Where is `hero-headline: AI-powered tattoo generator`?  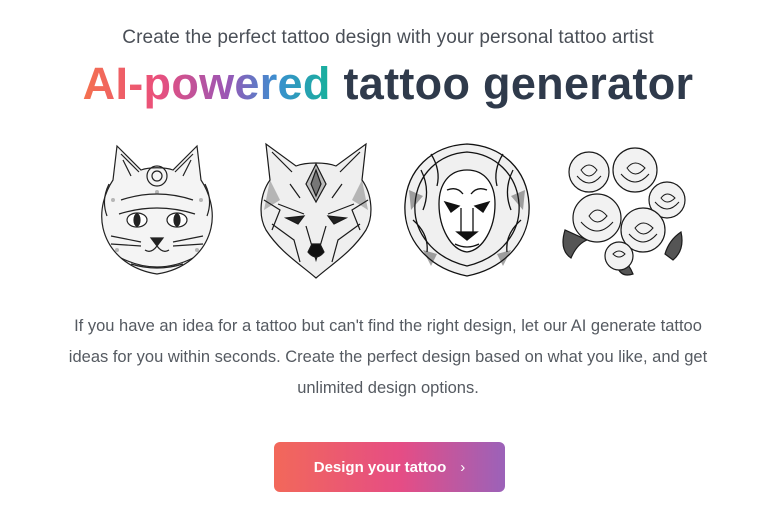 hero-headline: AI-powered tattoo generator is located at coordinates (388, 84).